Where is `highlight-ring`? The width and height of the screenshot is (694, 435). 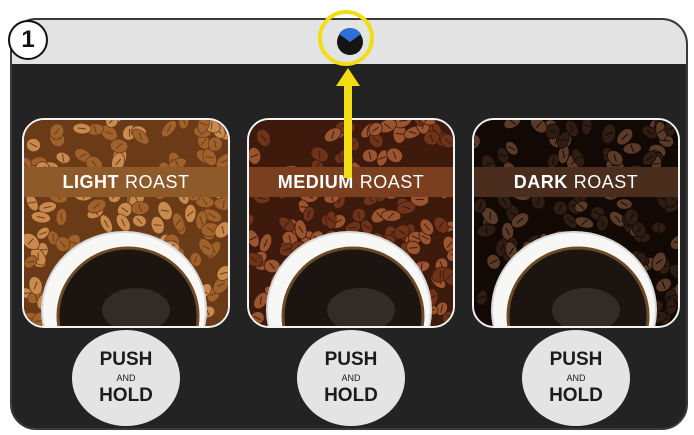 highlight-ring is located at coordinates (346, 38).